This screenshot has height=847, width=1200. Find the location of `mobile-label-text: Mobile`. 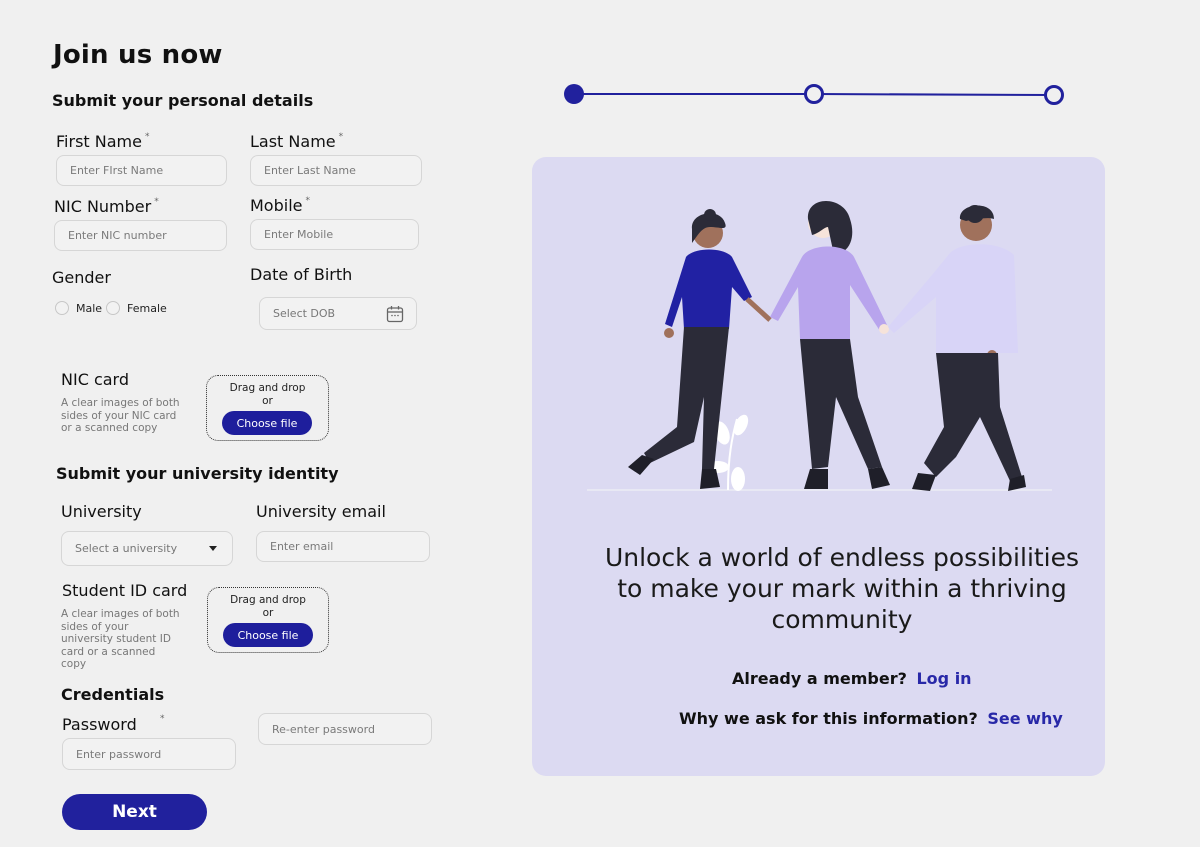

mobile-label-text: Mobile is located at coordinates (276, 205).